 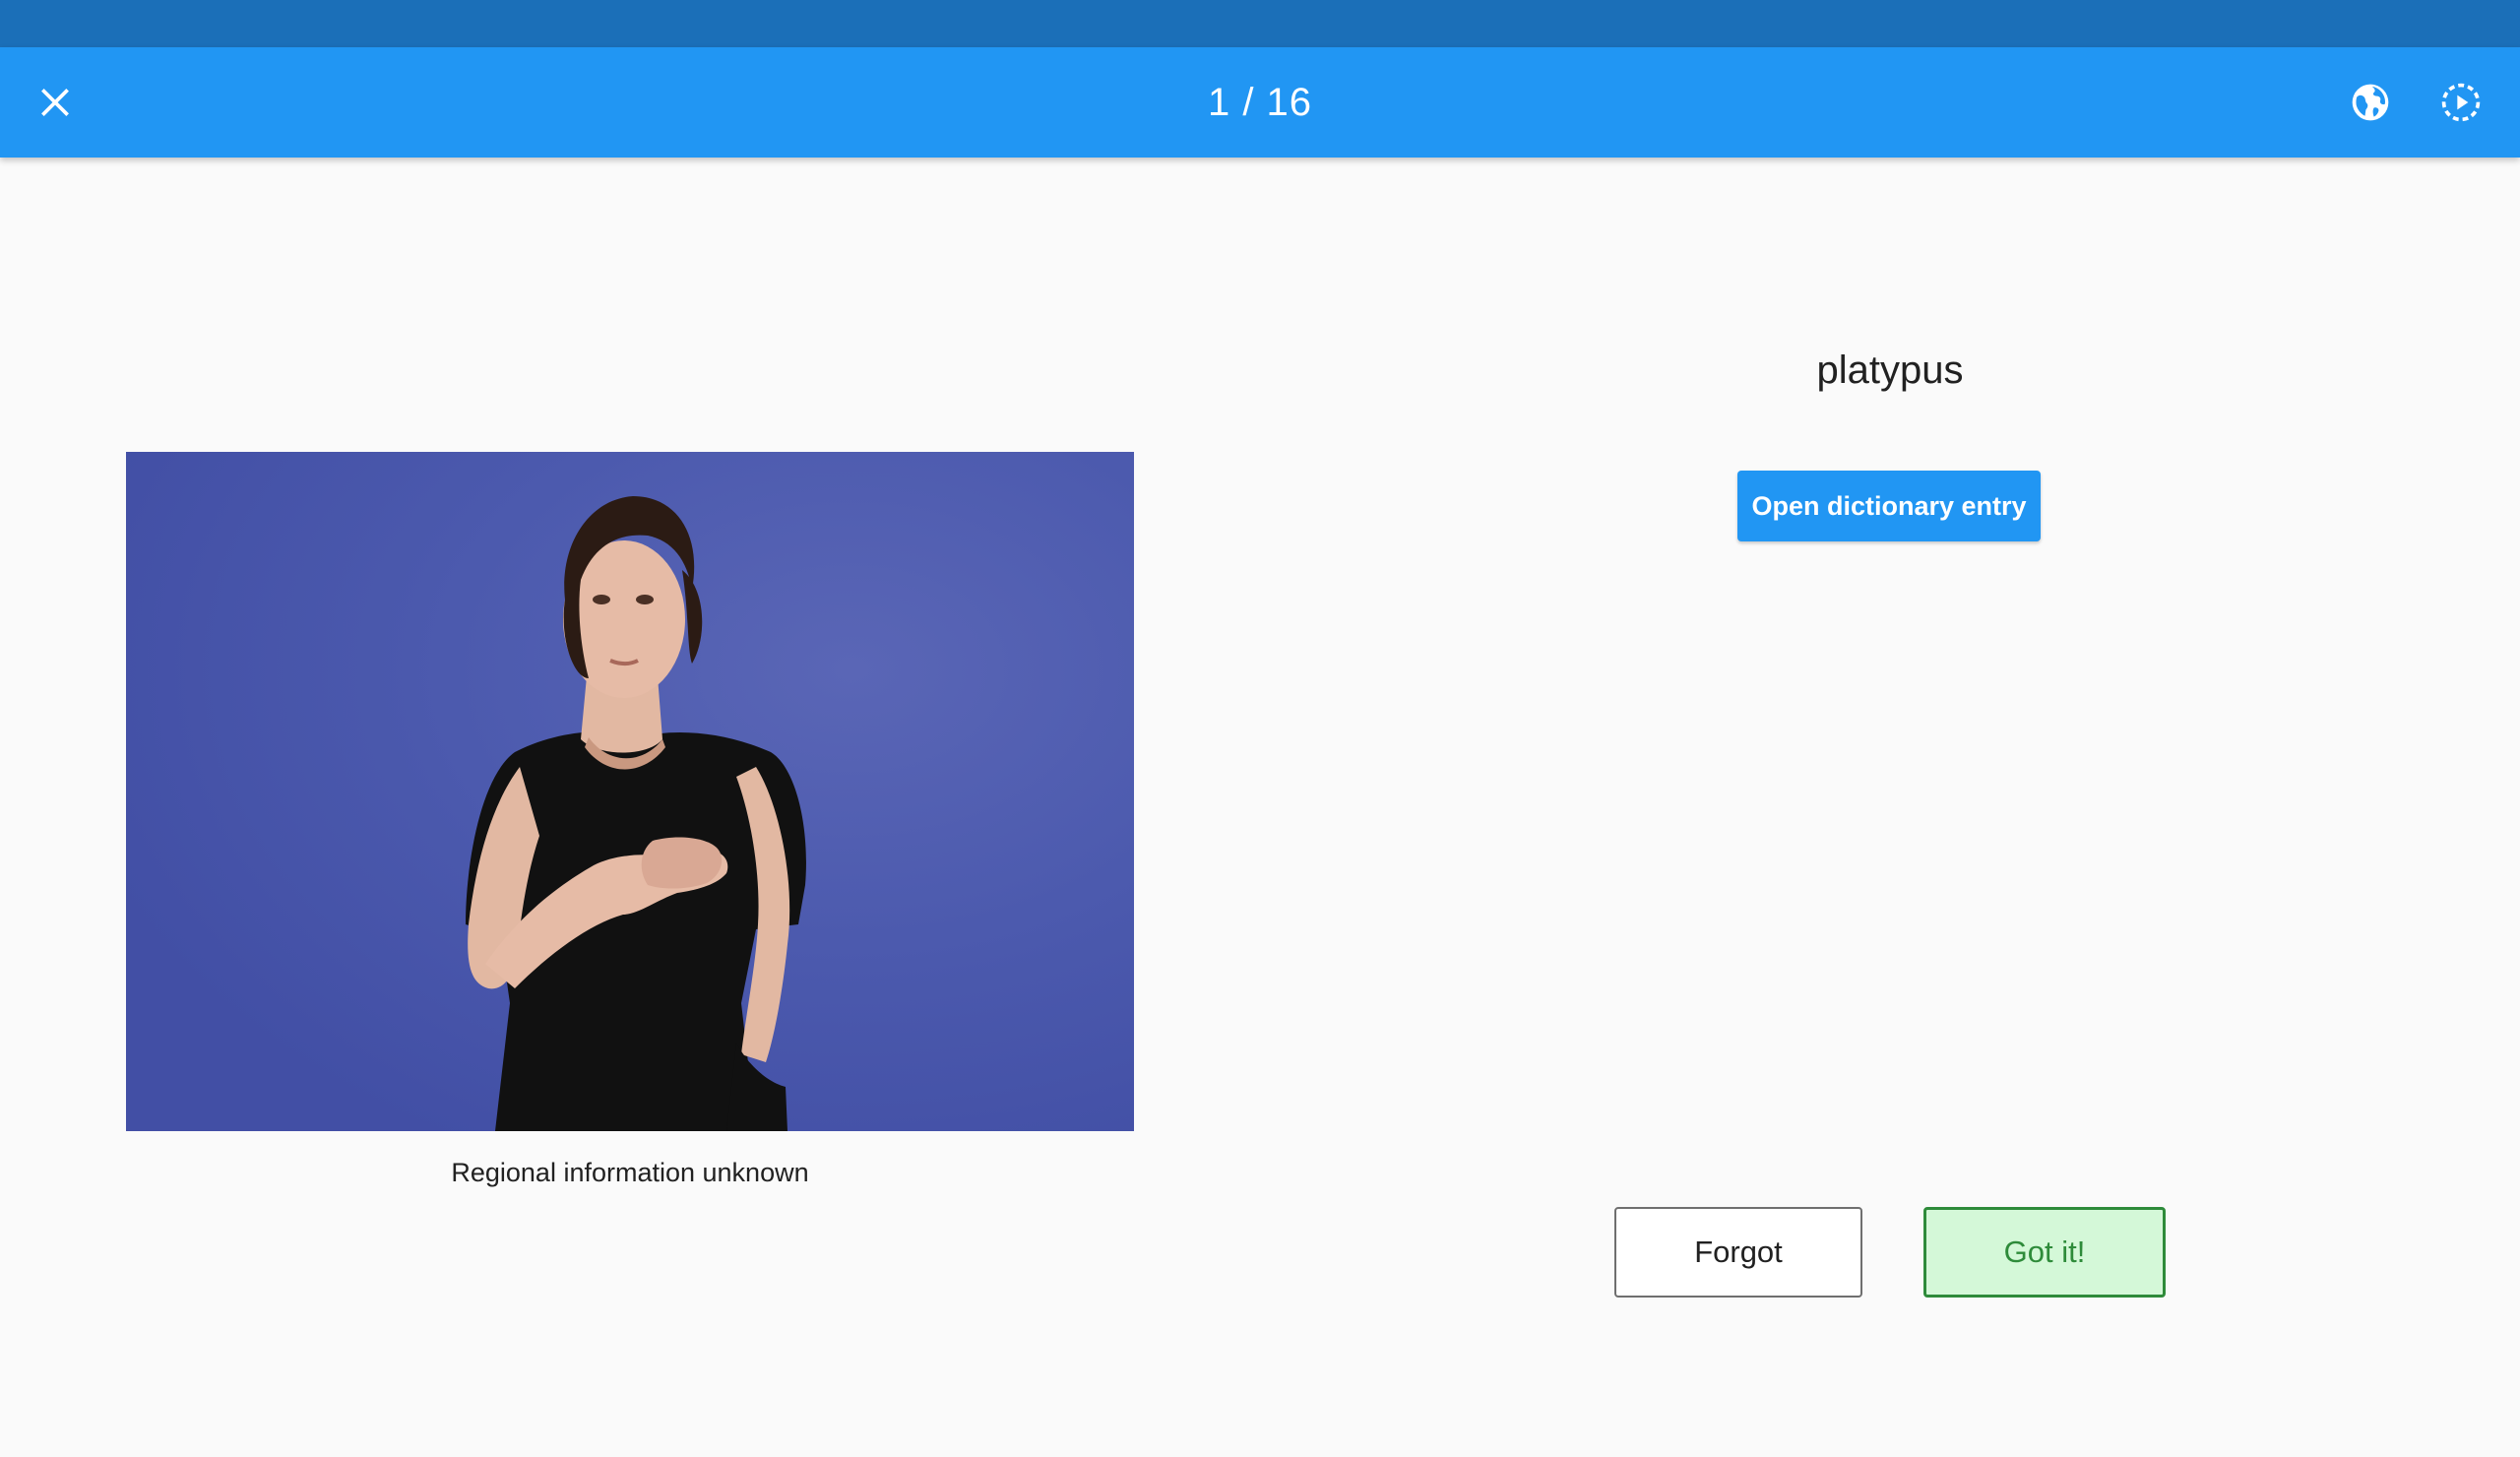 What do you see at coordinates (1890, 370) in the screenshot?
I see `flashcard-word: platypus` at bounding box center [1890, 370].